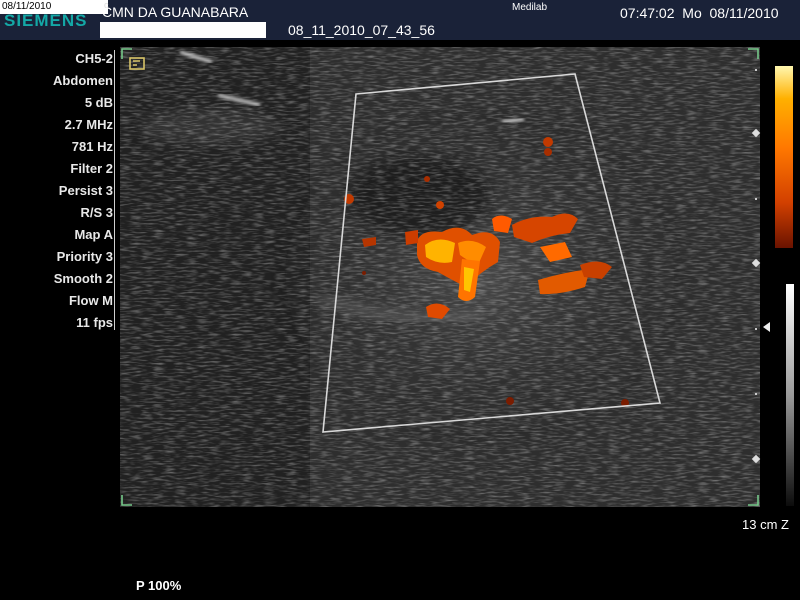  I want to click on params-divider, so click(114, 190).